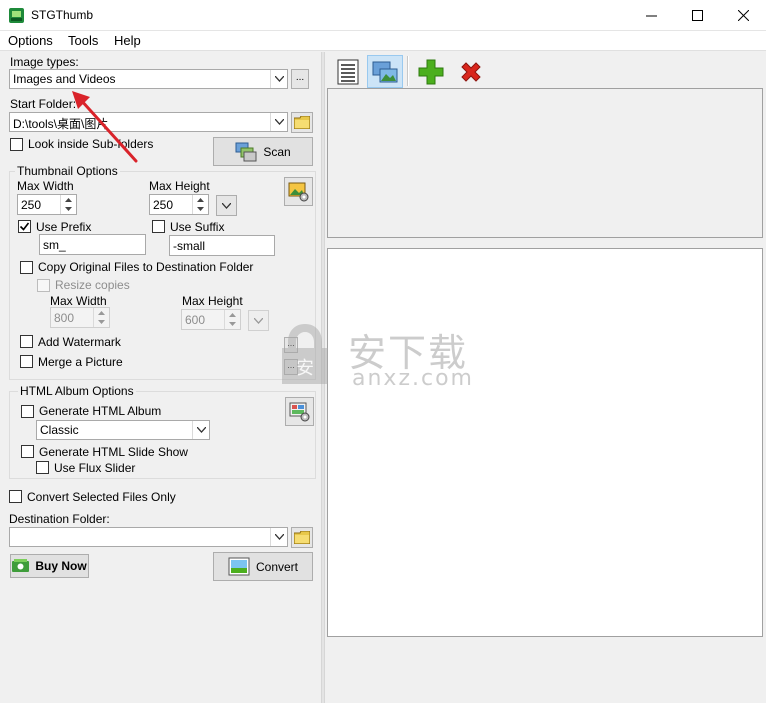 The width and height of the screenshot is (766, 703). I want to click on use-flux-checkbox, so click(42, 467).